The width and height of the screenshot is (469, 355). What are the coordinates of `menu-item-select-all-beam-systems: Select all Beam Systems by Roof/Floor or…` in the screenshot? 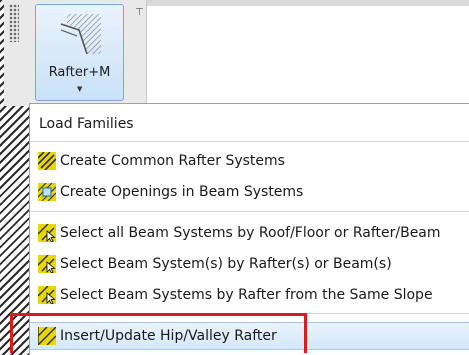 It's located at (249, 233).